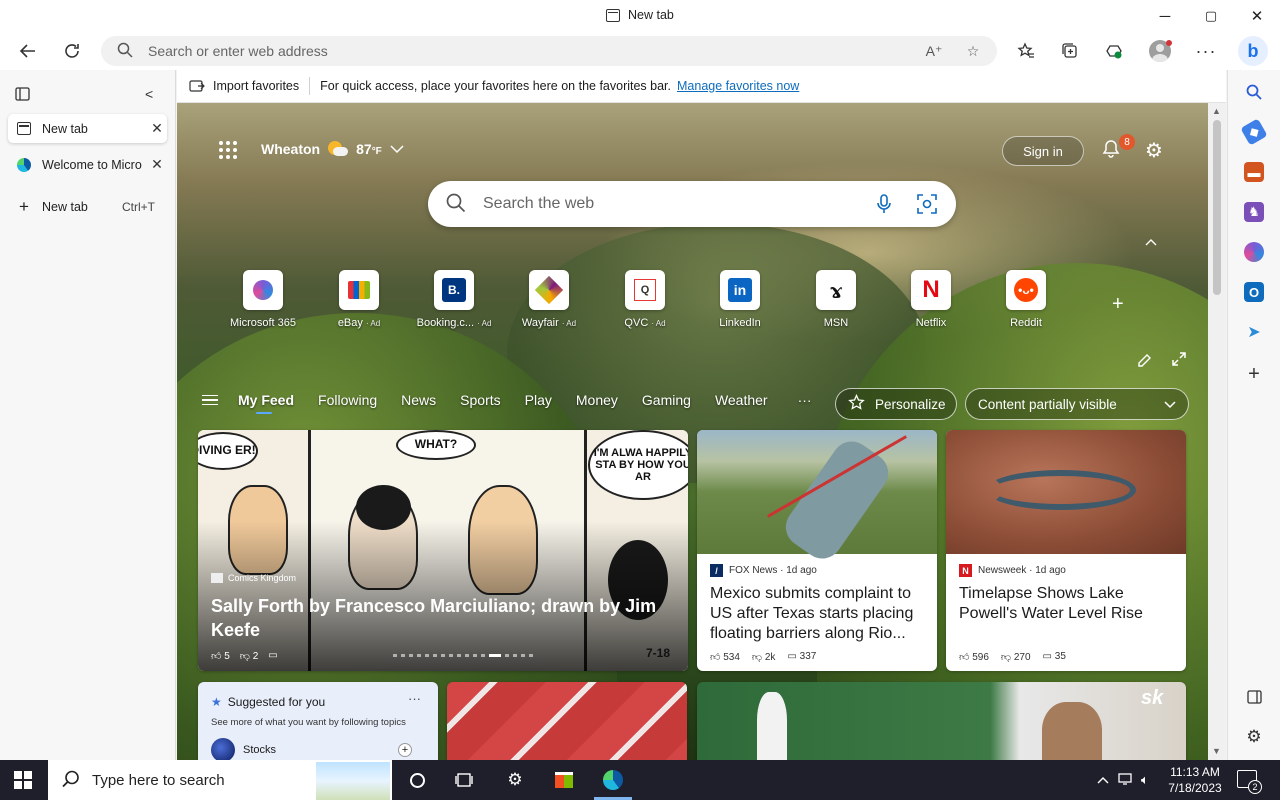  Describe the element at coordinates (1217, 431) in the screenshot. I see `page-scrollbar: ▲ ▼` at that location.